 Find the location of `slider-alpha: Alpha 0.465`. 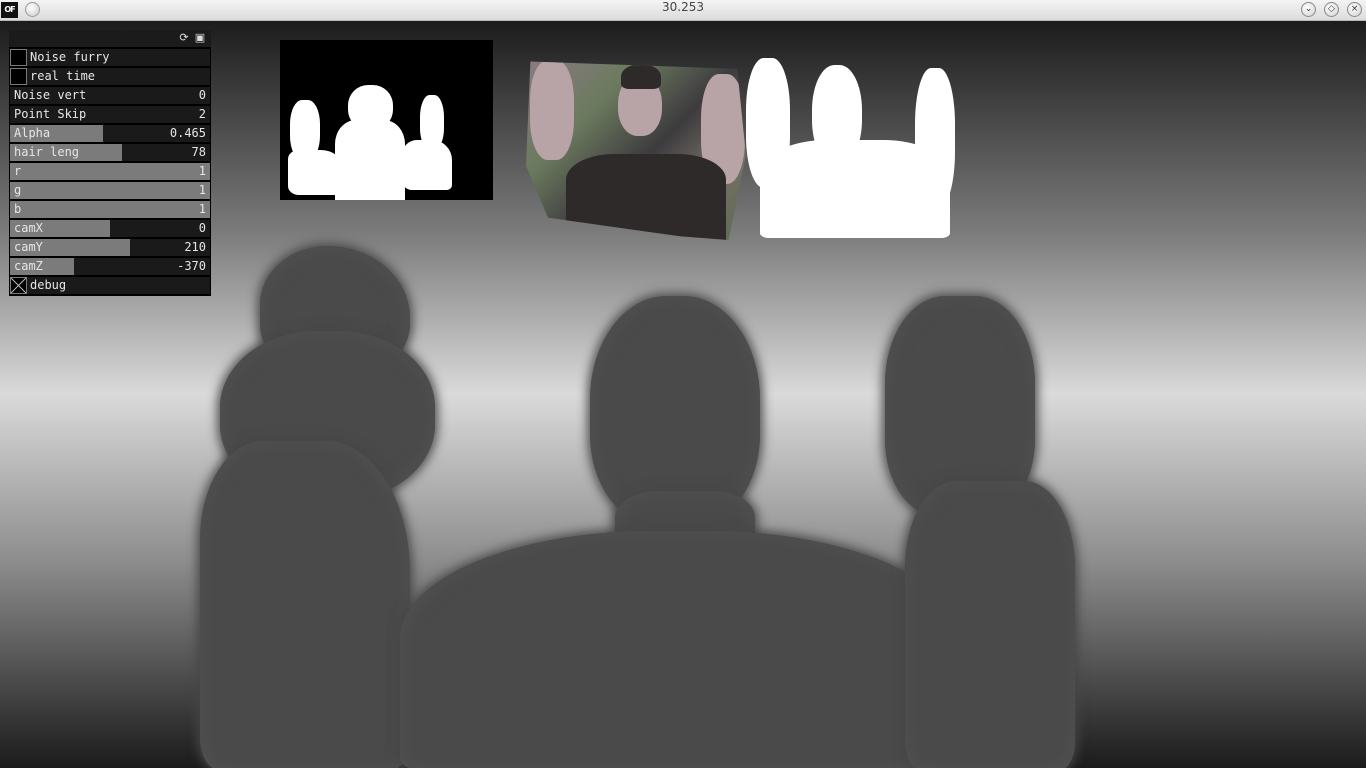

slider-alpha: Alpha 0.465 is located at coordinates (110, 133).